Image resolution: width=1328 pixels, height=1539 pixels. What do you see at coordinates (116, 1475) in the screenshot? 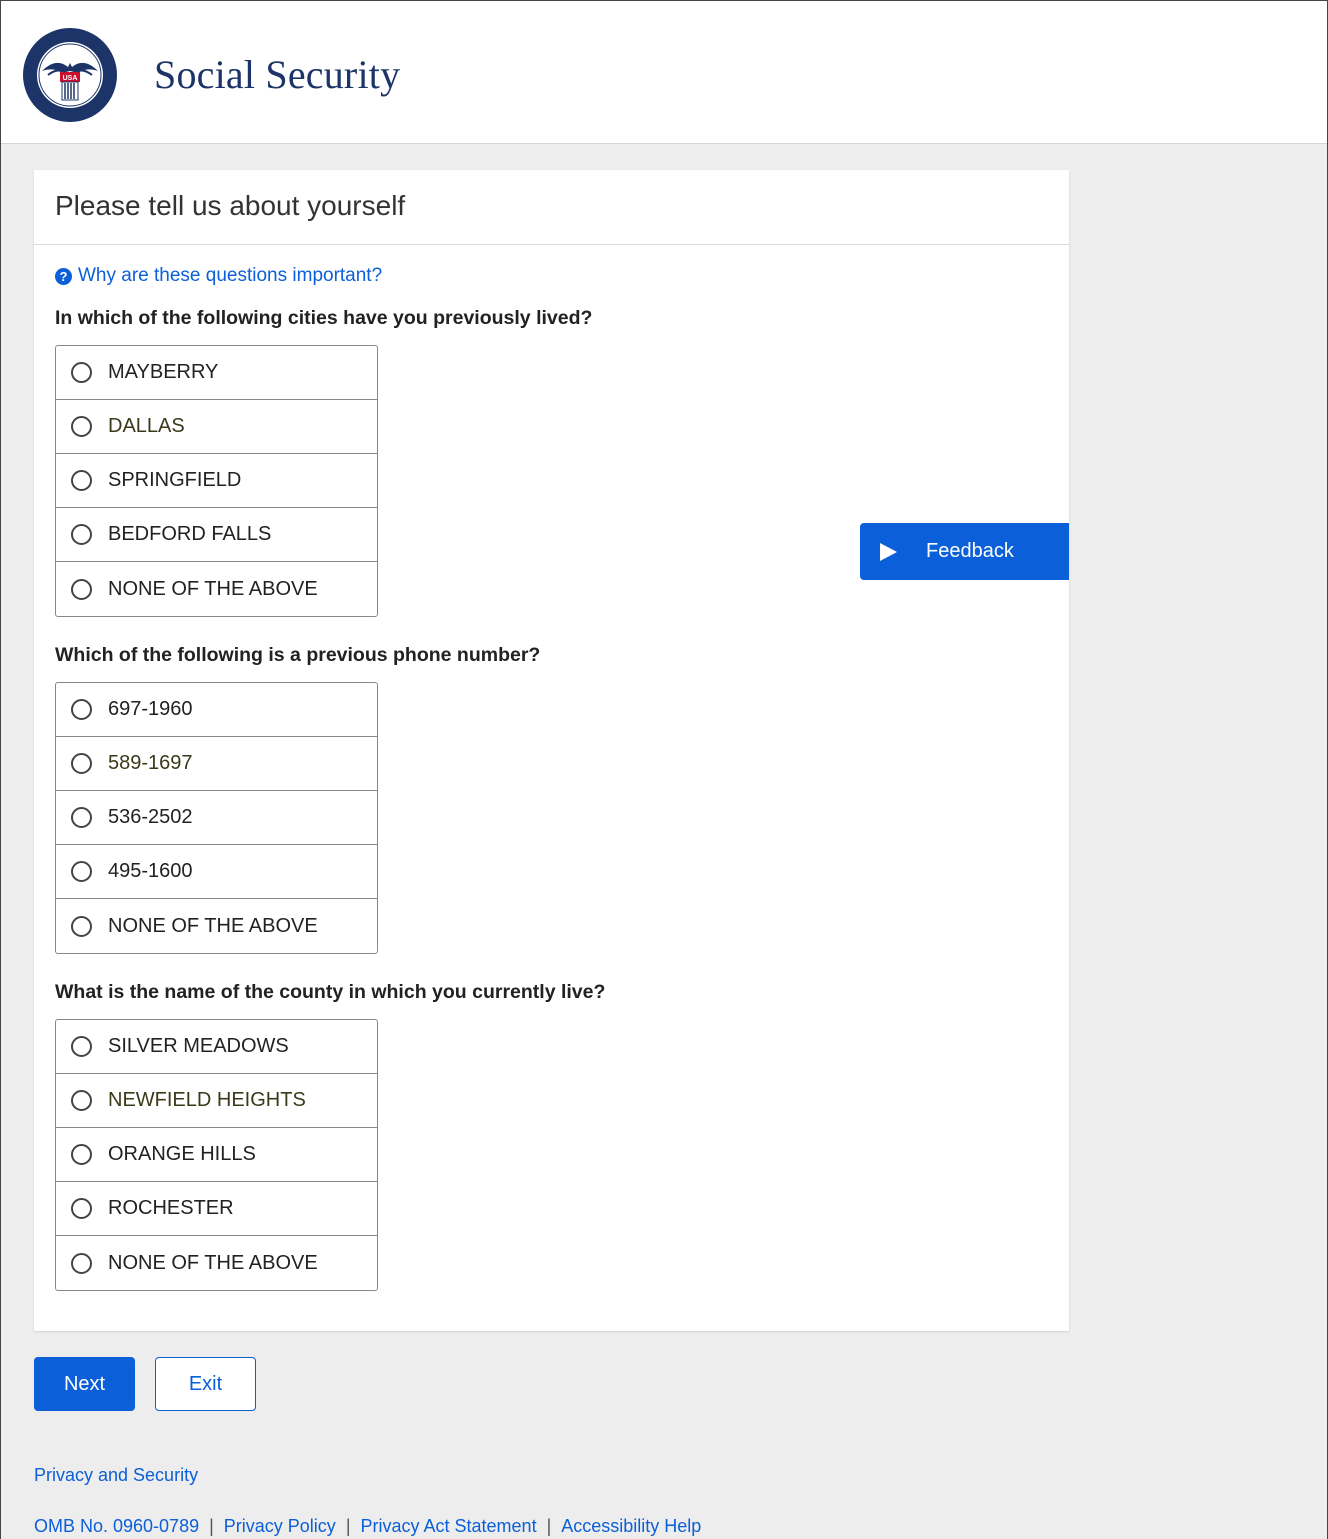
I see `privacy-security-link: Privacy and Security` at bounding box center [116, 1475].